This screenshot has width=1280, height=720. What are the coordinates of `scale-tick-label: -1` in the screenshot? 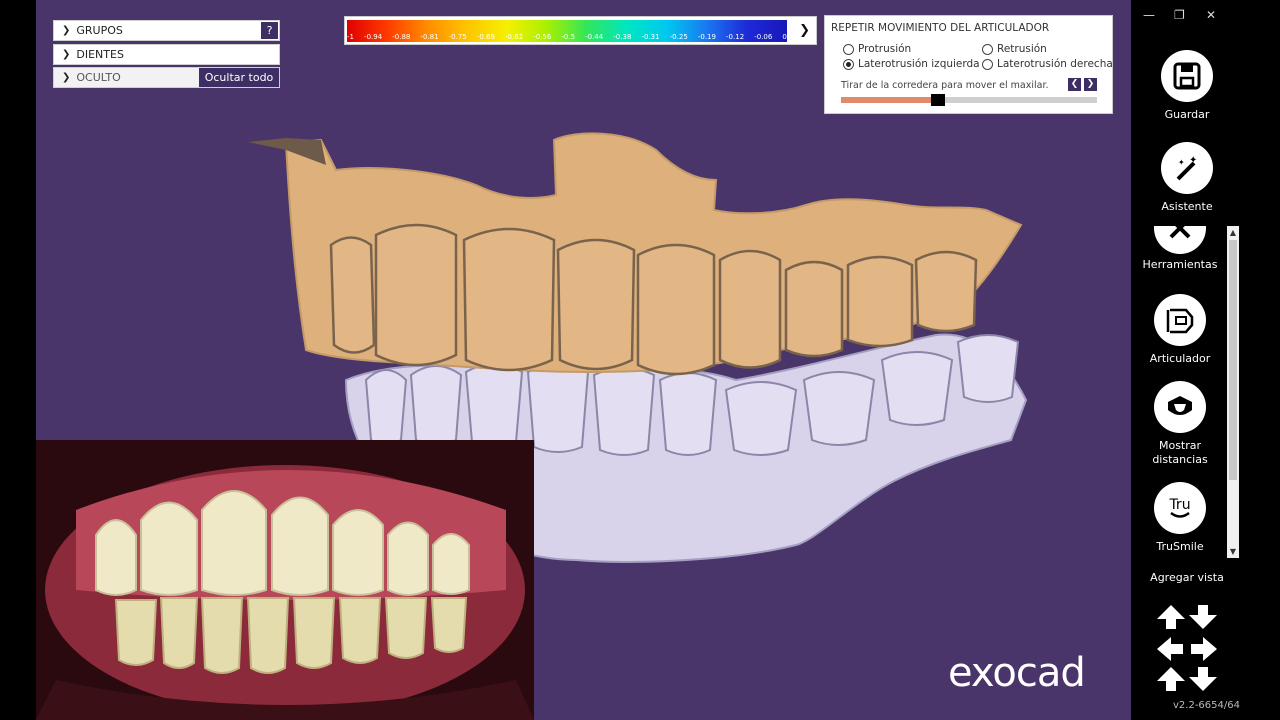 It's located at (350, 37).